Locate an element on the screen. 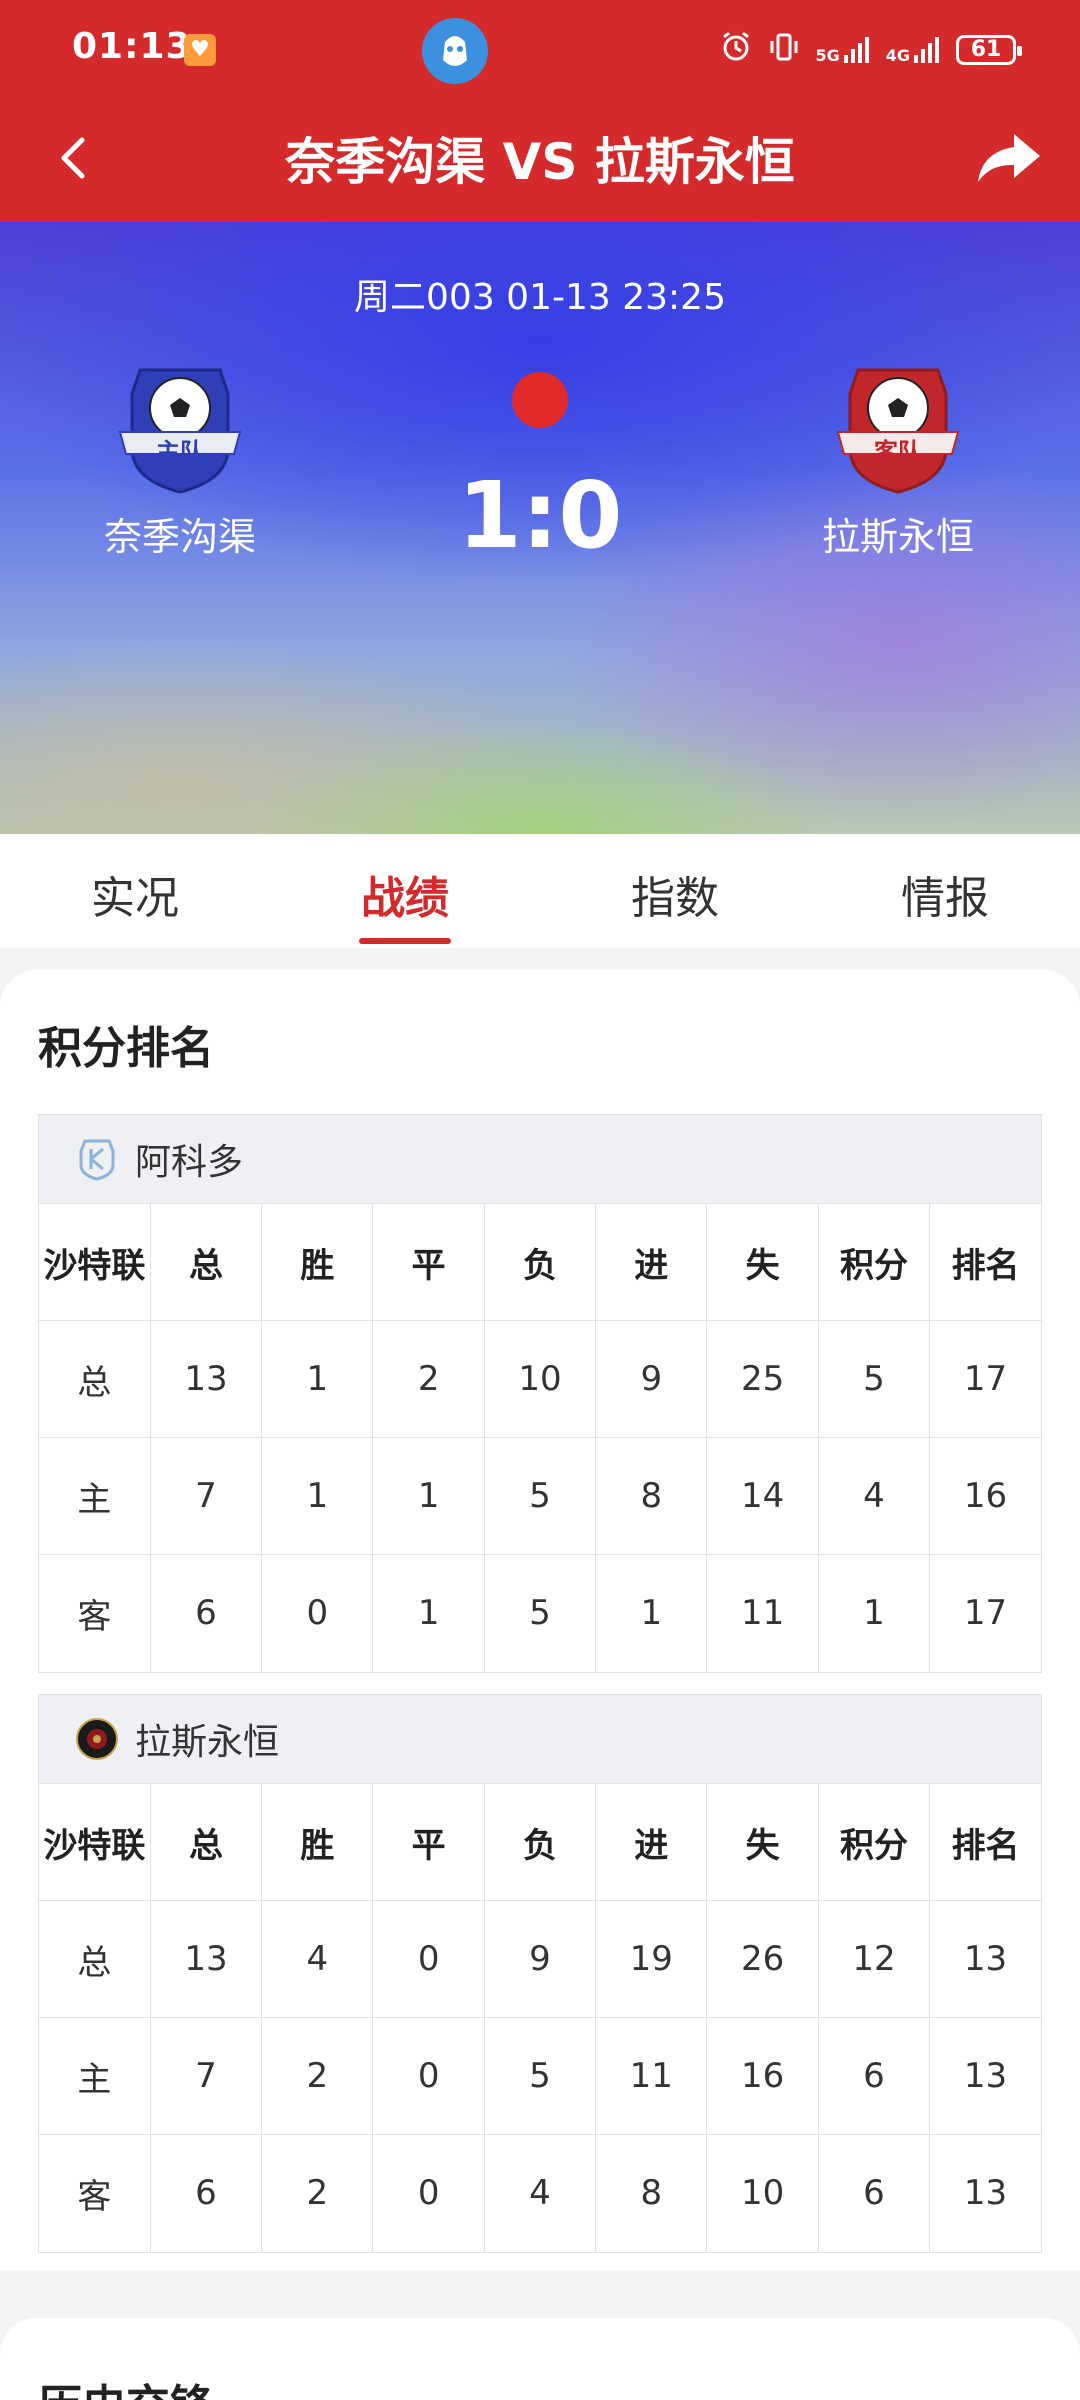 The height and width of the screenshot is (2400, 1080). battery-icon: 61 is located at coordinates (989, 50).